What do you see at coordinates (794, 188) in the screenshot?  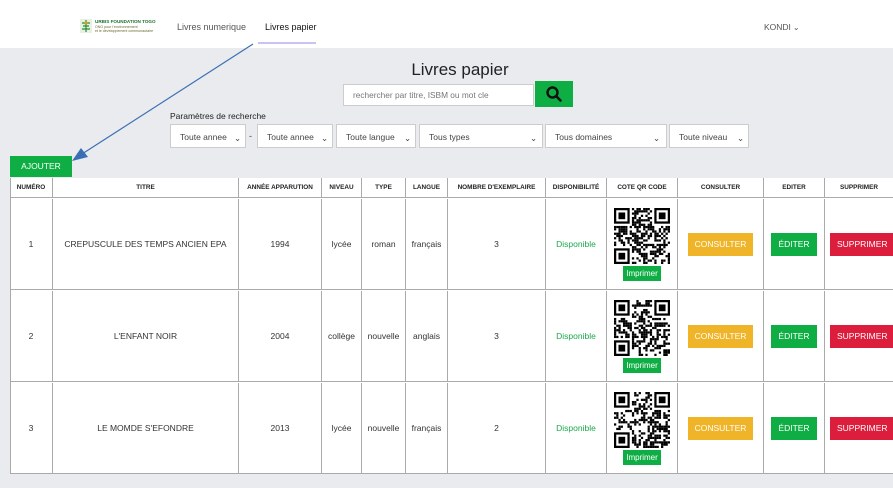 I see `col-header-editer: EDITER` at bounding box center [794, 188].